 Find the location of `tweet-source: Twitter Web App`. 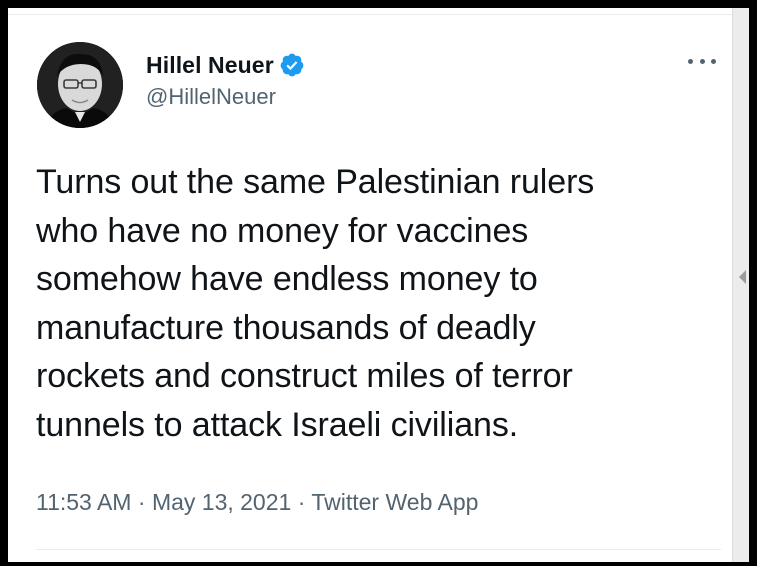

tweet-source: Twitter Web App is located at coordinates (394, 502).